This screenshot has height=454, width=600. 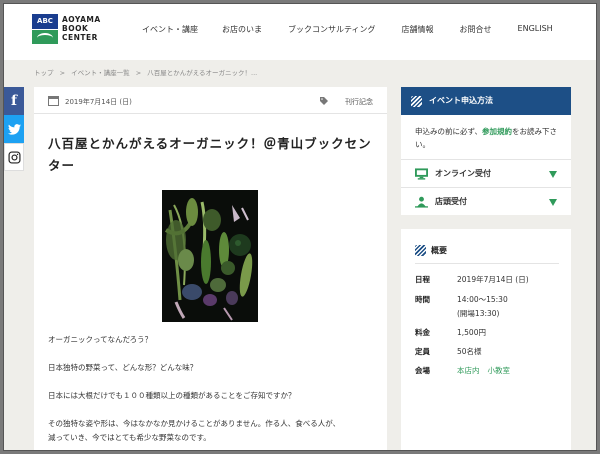 What do you see at coordinates (75, 28) in the screenshot?
I see `logo-line: BOOK` at bounding box center [75, 28].